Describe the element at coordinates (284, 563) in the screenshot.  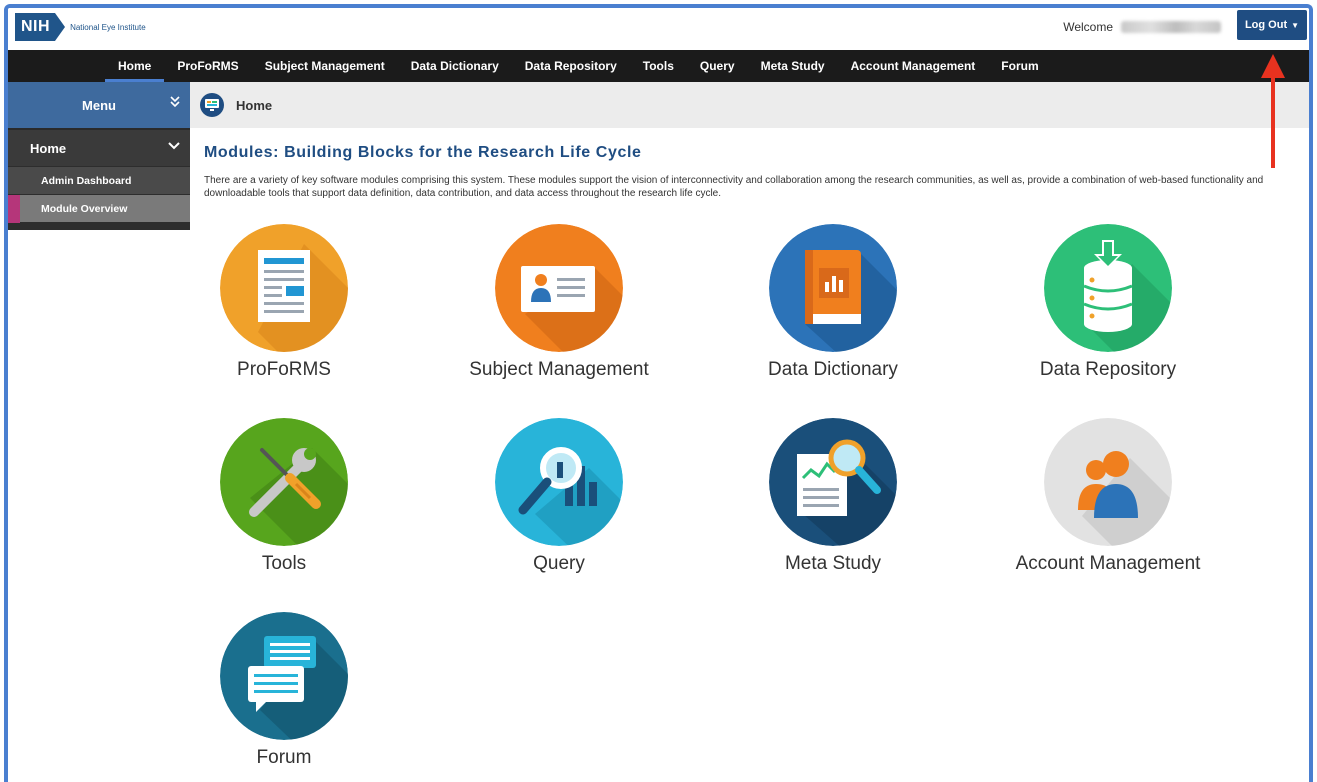
I see `module-label: Tools` at that location.